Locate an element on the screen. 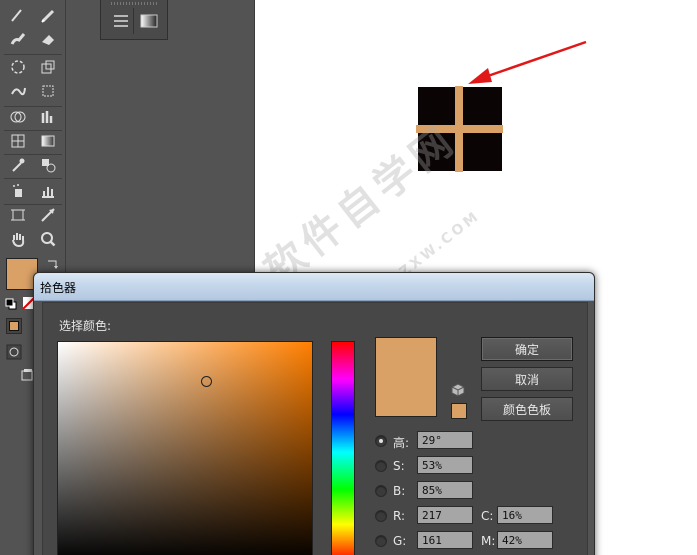 This screenshot has width=697, height=555. gradient-panel-icon is located at coordinates (149, 21).